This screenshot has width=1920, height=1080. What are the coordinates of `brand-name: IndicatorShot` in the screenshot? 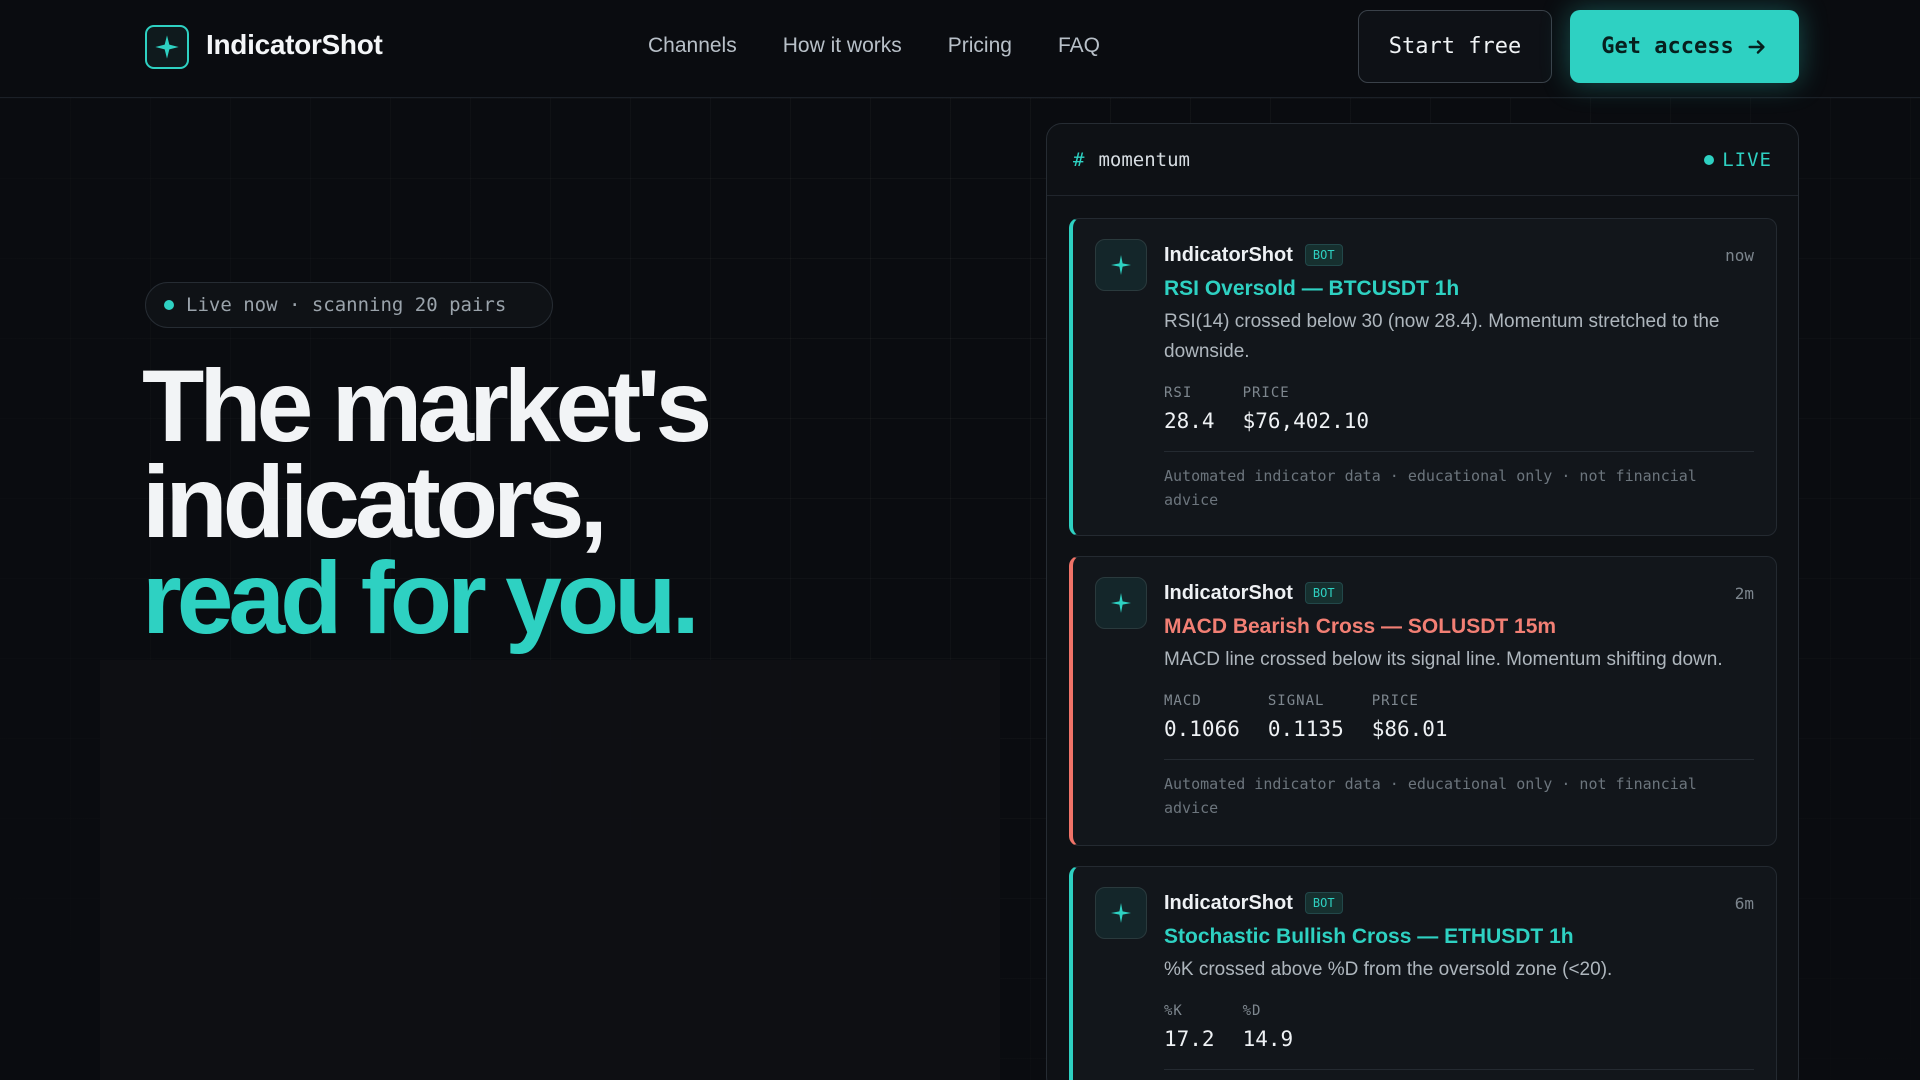 It's located at (294, 45).